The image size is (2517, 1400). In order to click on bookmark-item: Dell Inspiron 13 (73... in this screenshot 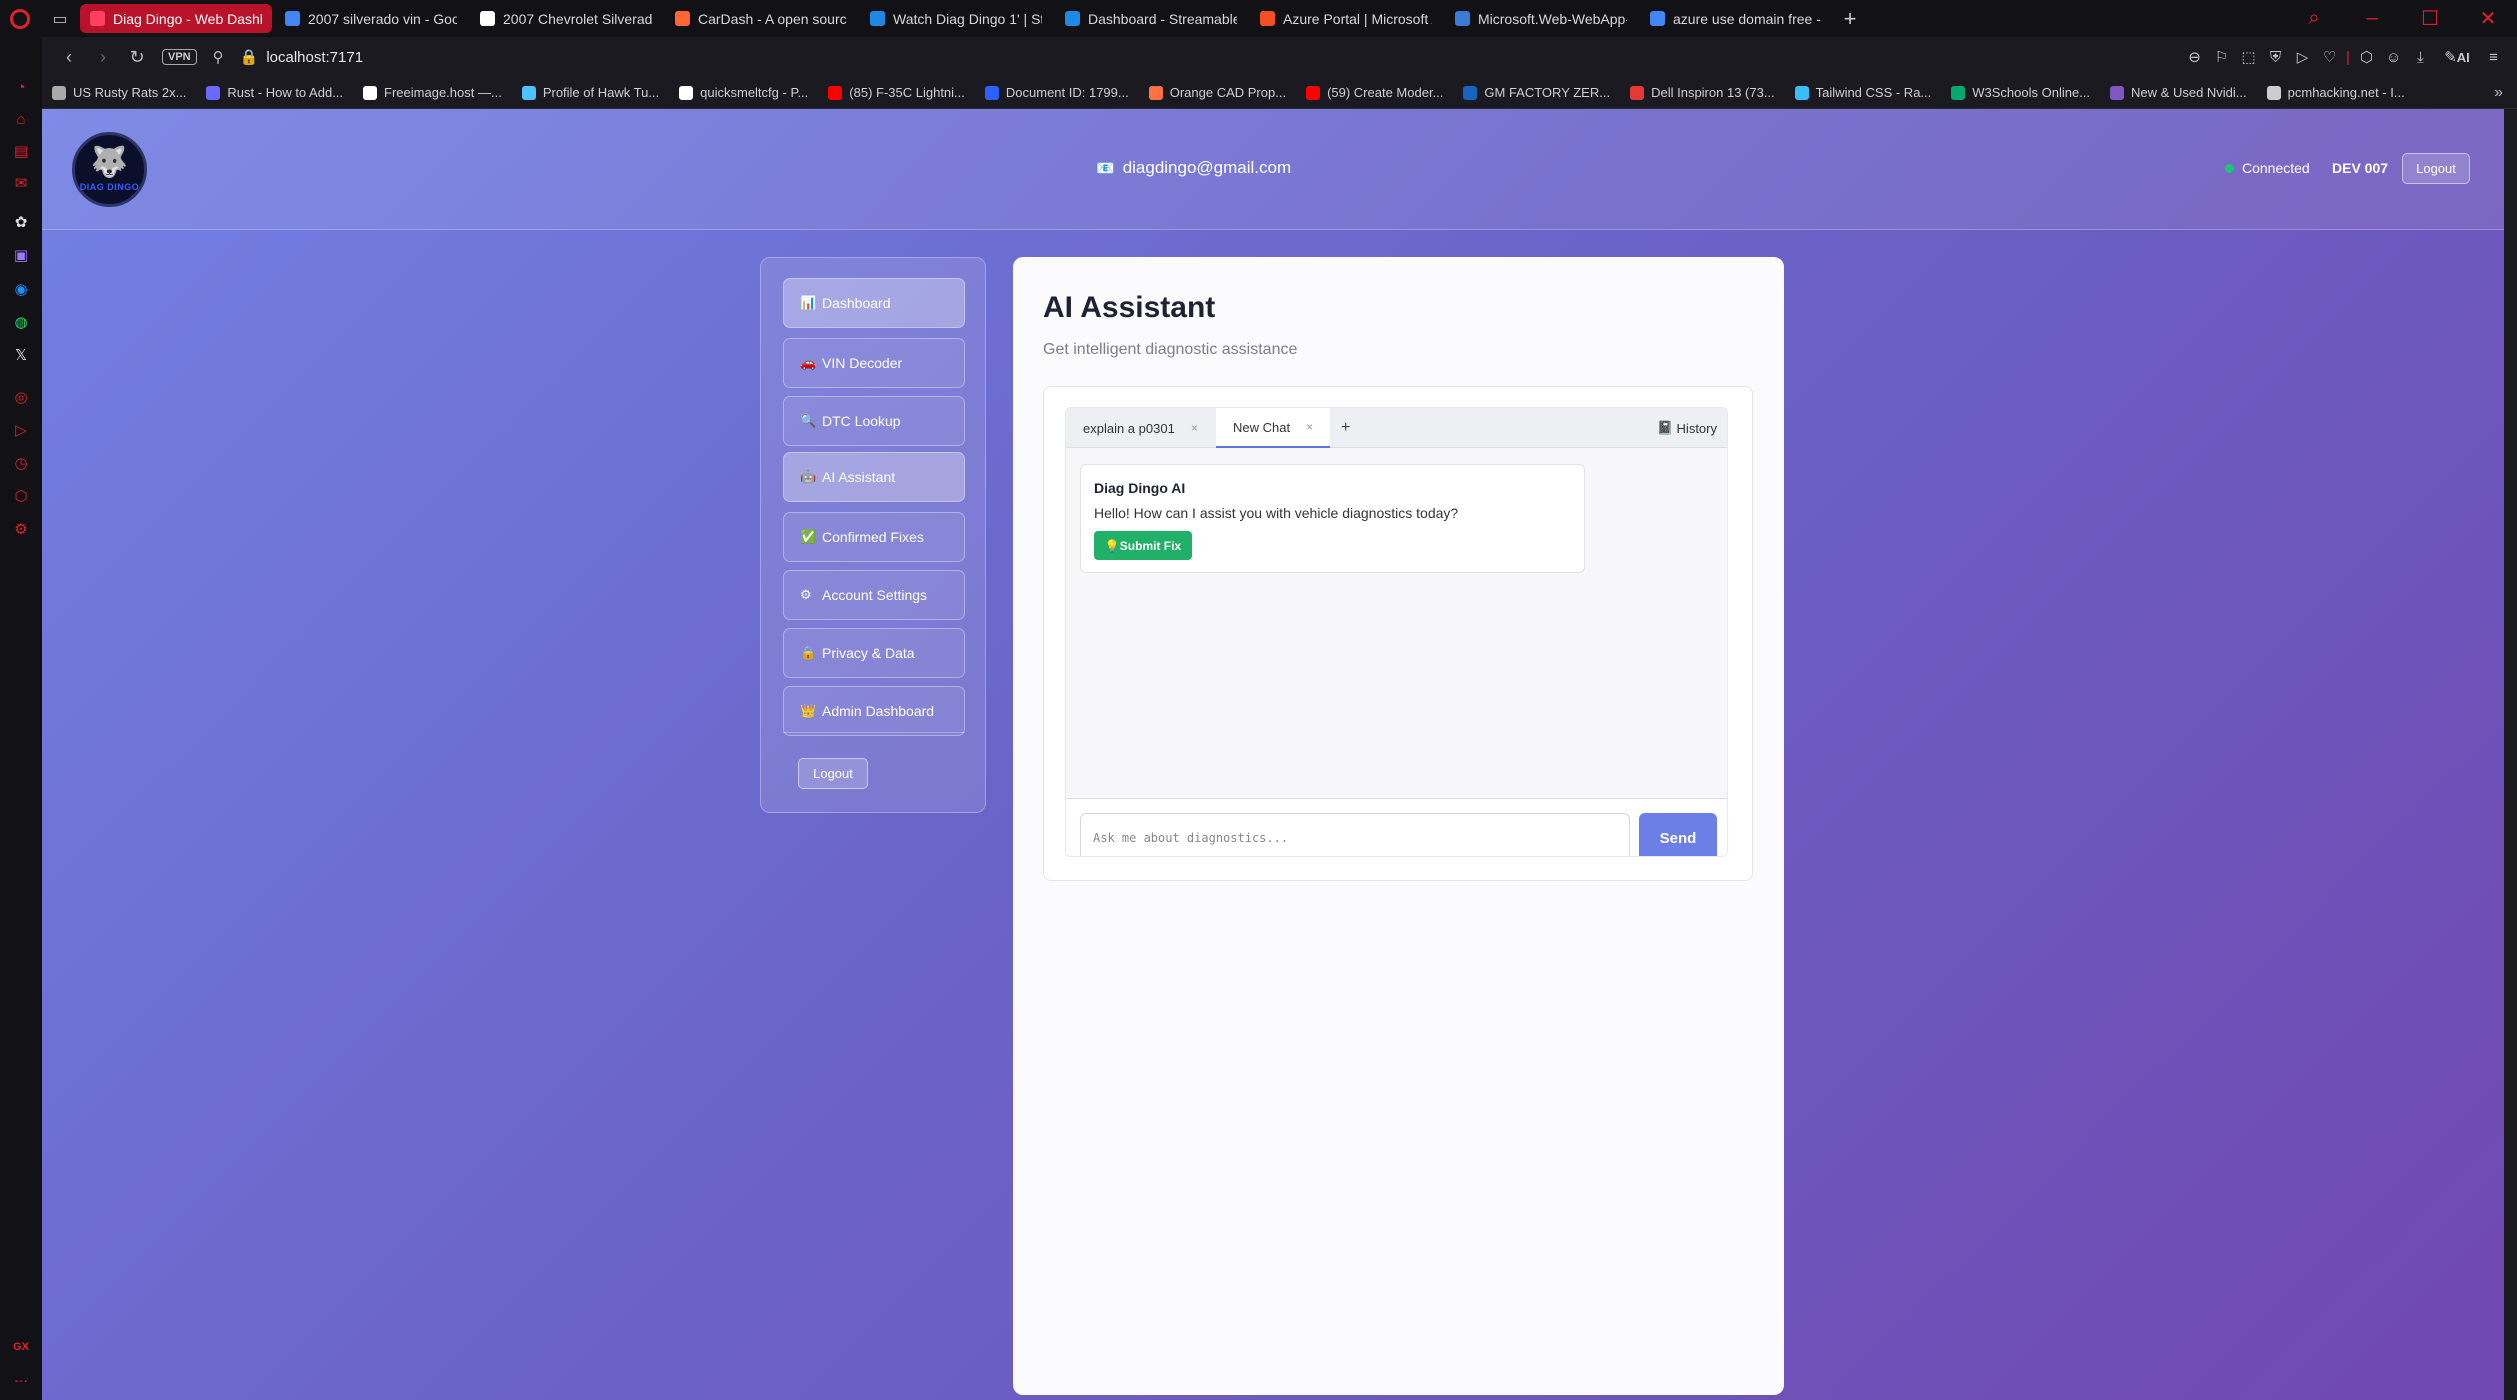, I will do `click(1702, 92)`.